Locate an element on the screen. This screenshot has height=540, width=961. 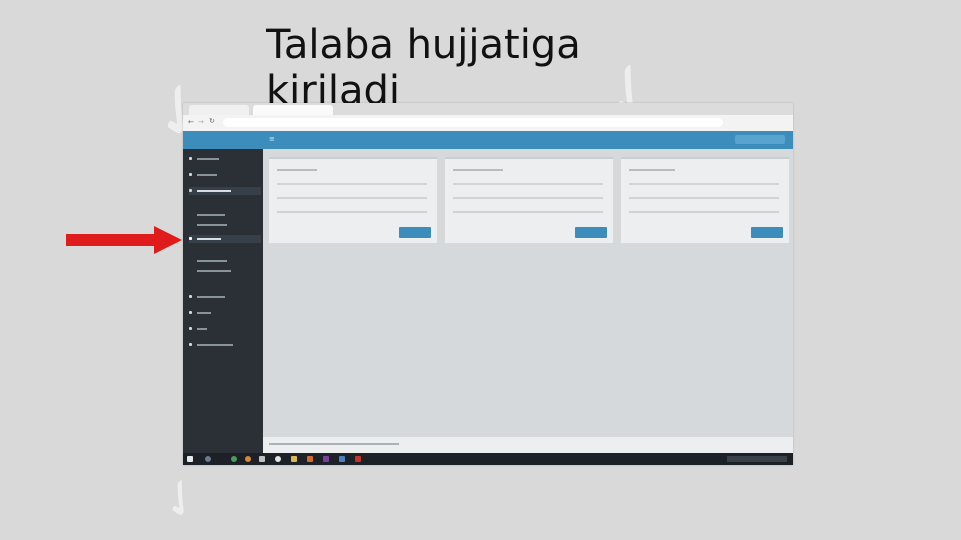
top-navbar: ≡ is located at coordinates (528, 140).